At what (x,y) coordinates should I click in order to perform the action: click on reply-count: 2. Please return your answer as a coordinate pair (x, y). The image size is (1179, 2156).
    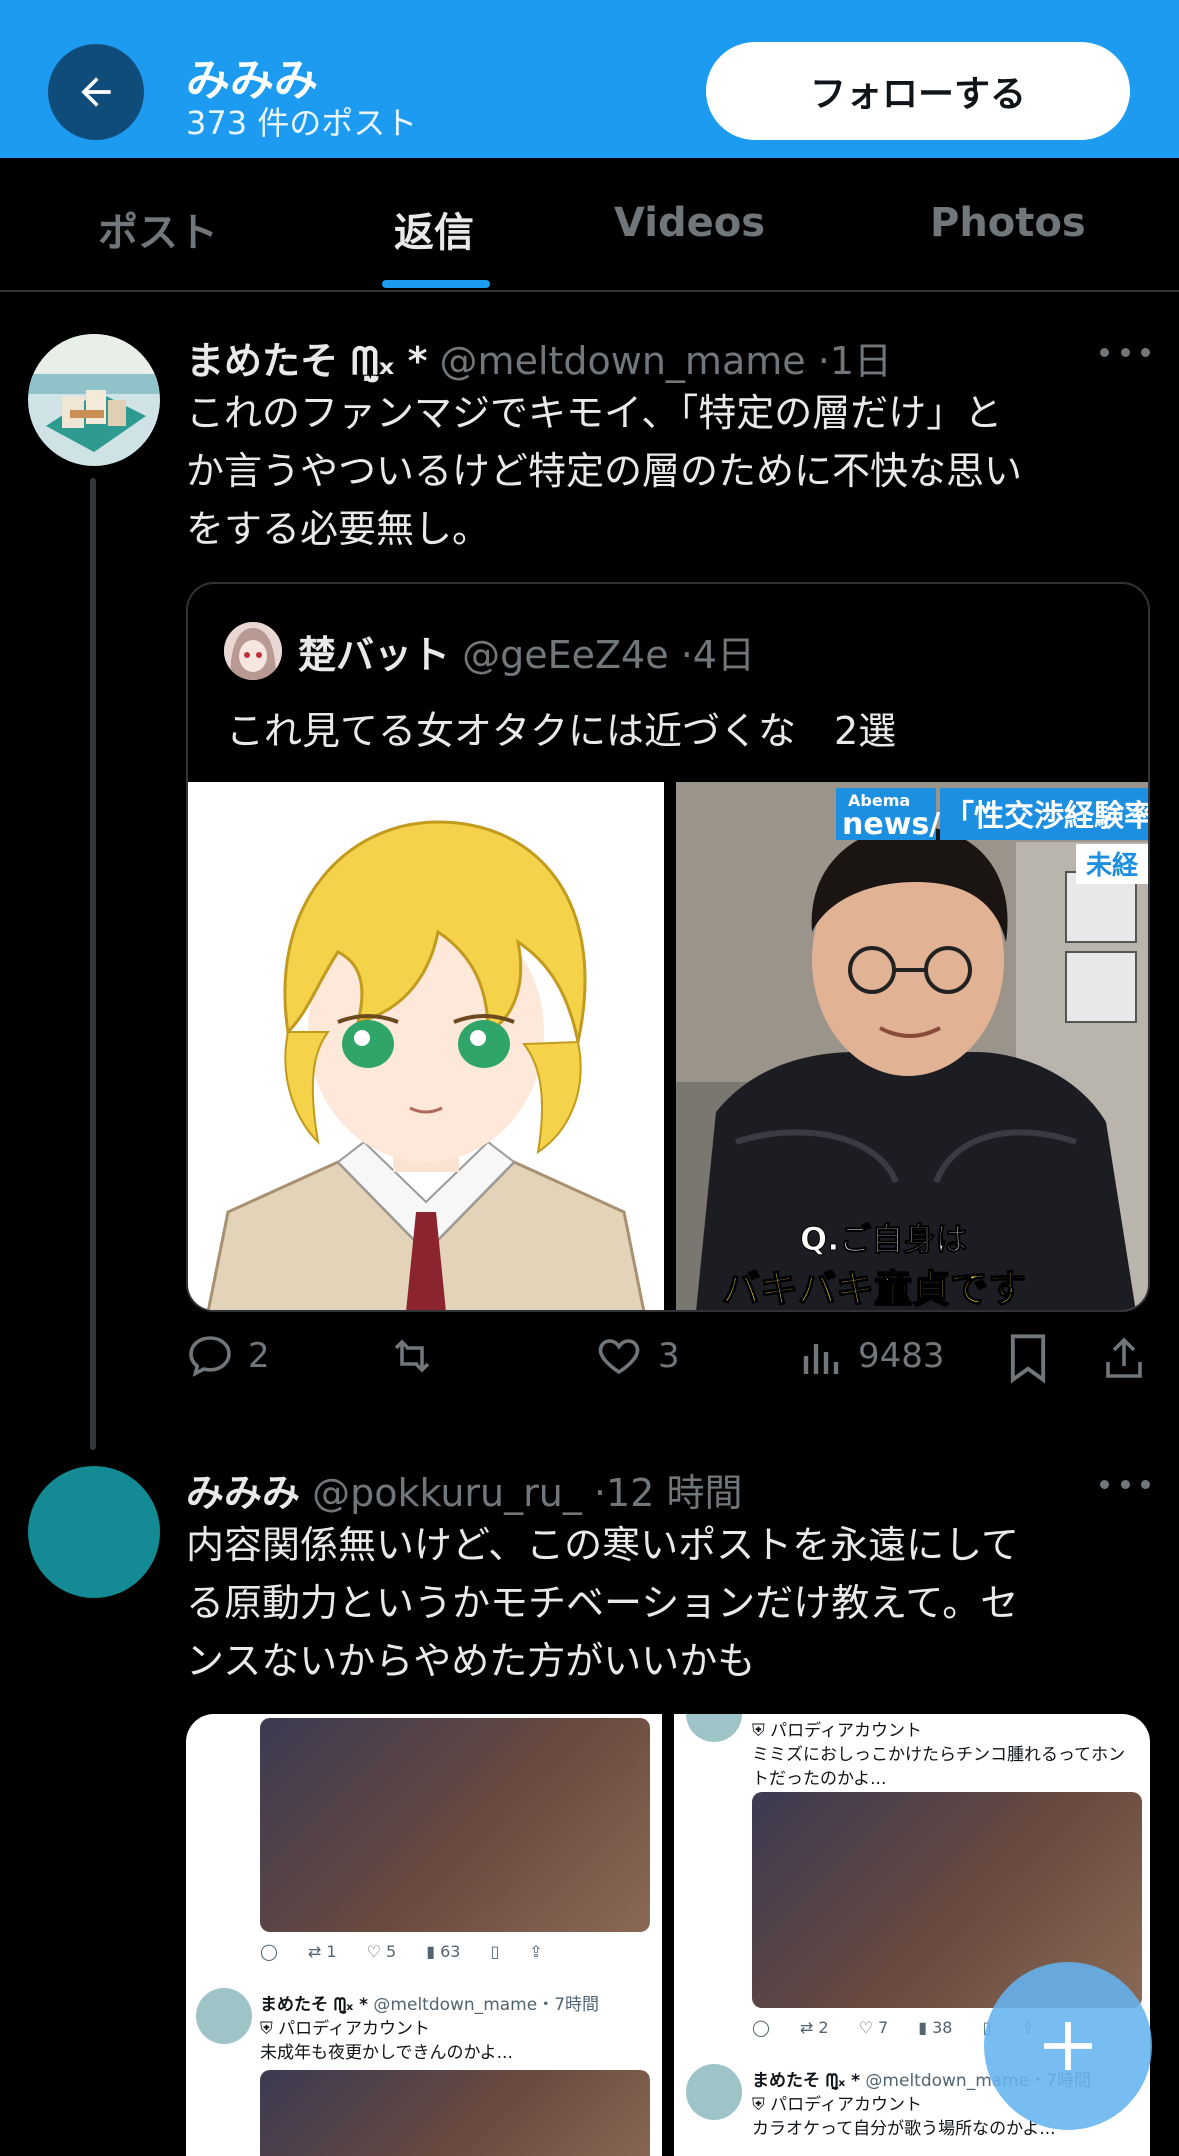
    Looking at the image, I should click on (259, 1356).